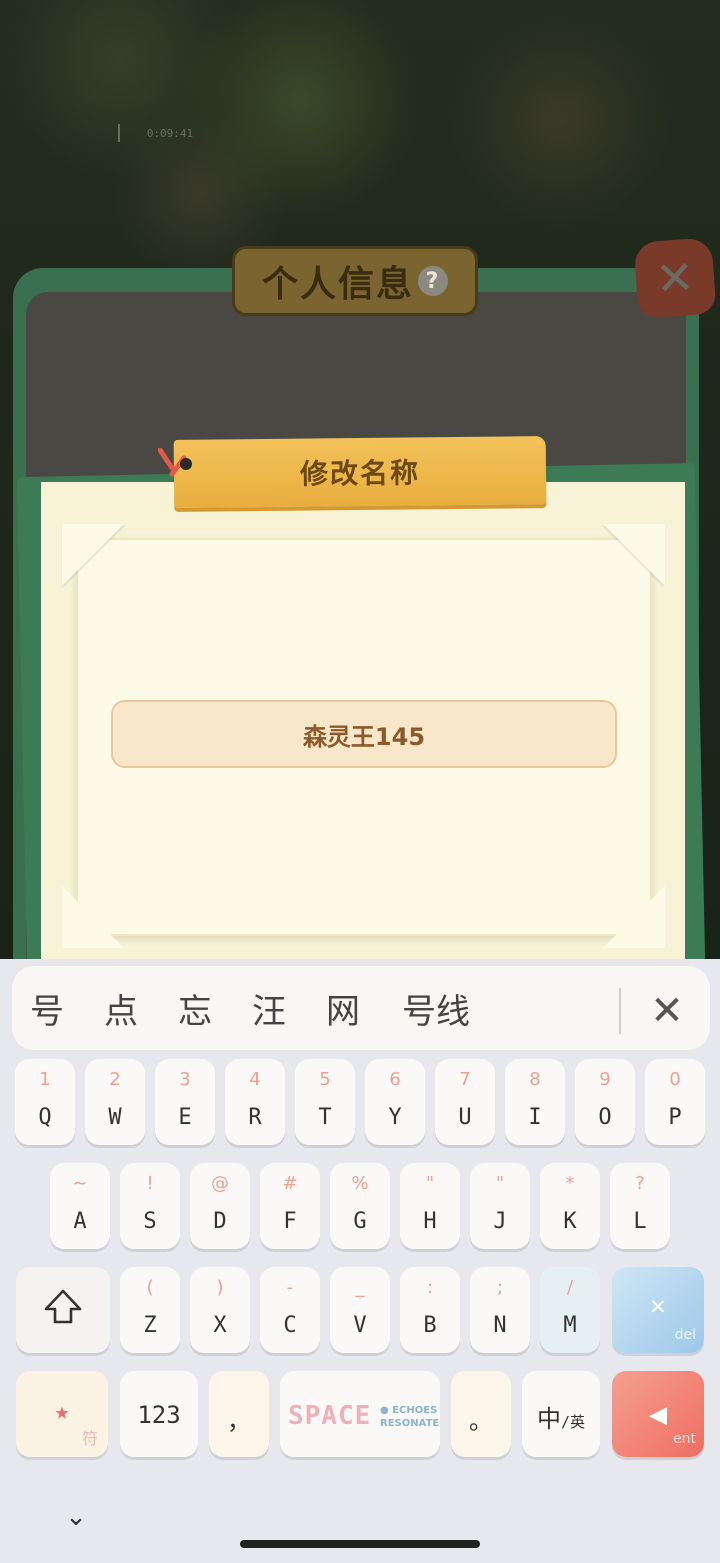 The image size is (720, 1563). Describe the element at coordinates (364, 734) in the screenshot. I see `name-input: 森灵王145` at that location.